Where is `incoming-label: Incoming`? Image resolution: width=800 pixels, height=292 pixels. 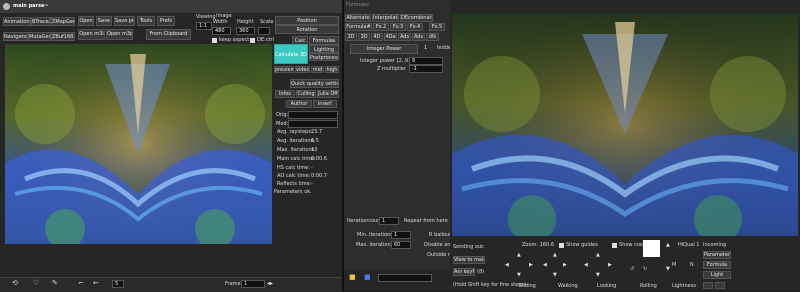
incoming-label: Incoming is located at coordinates (715, 245).